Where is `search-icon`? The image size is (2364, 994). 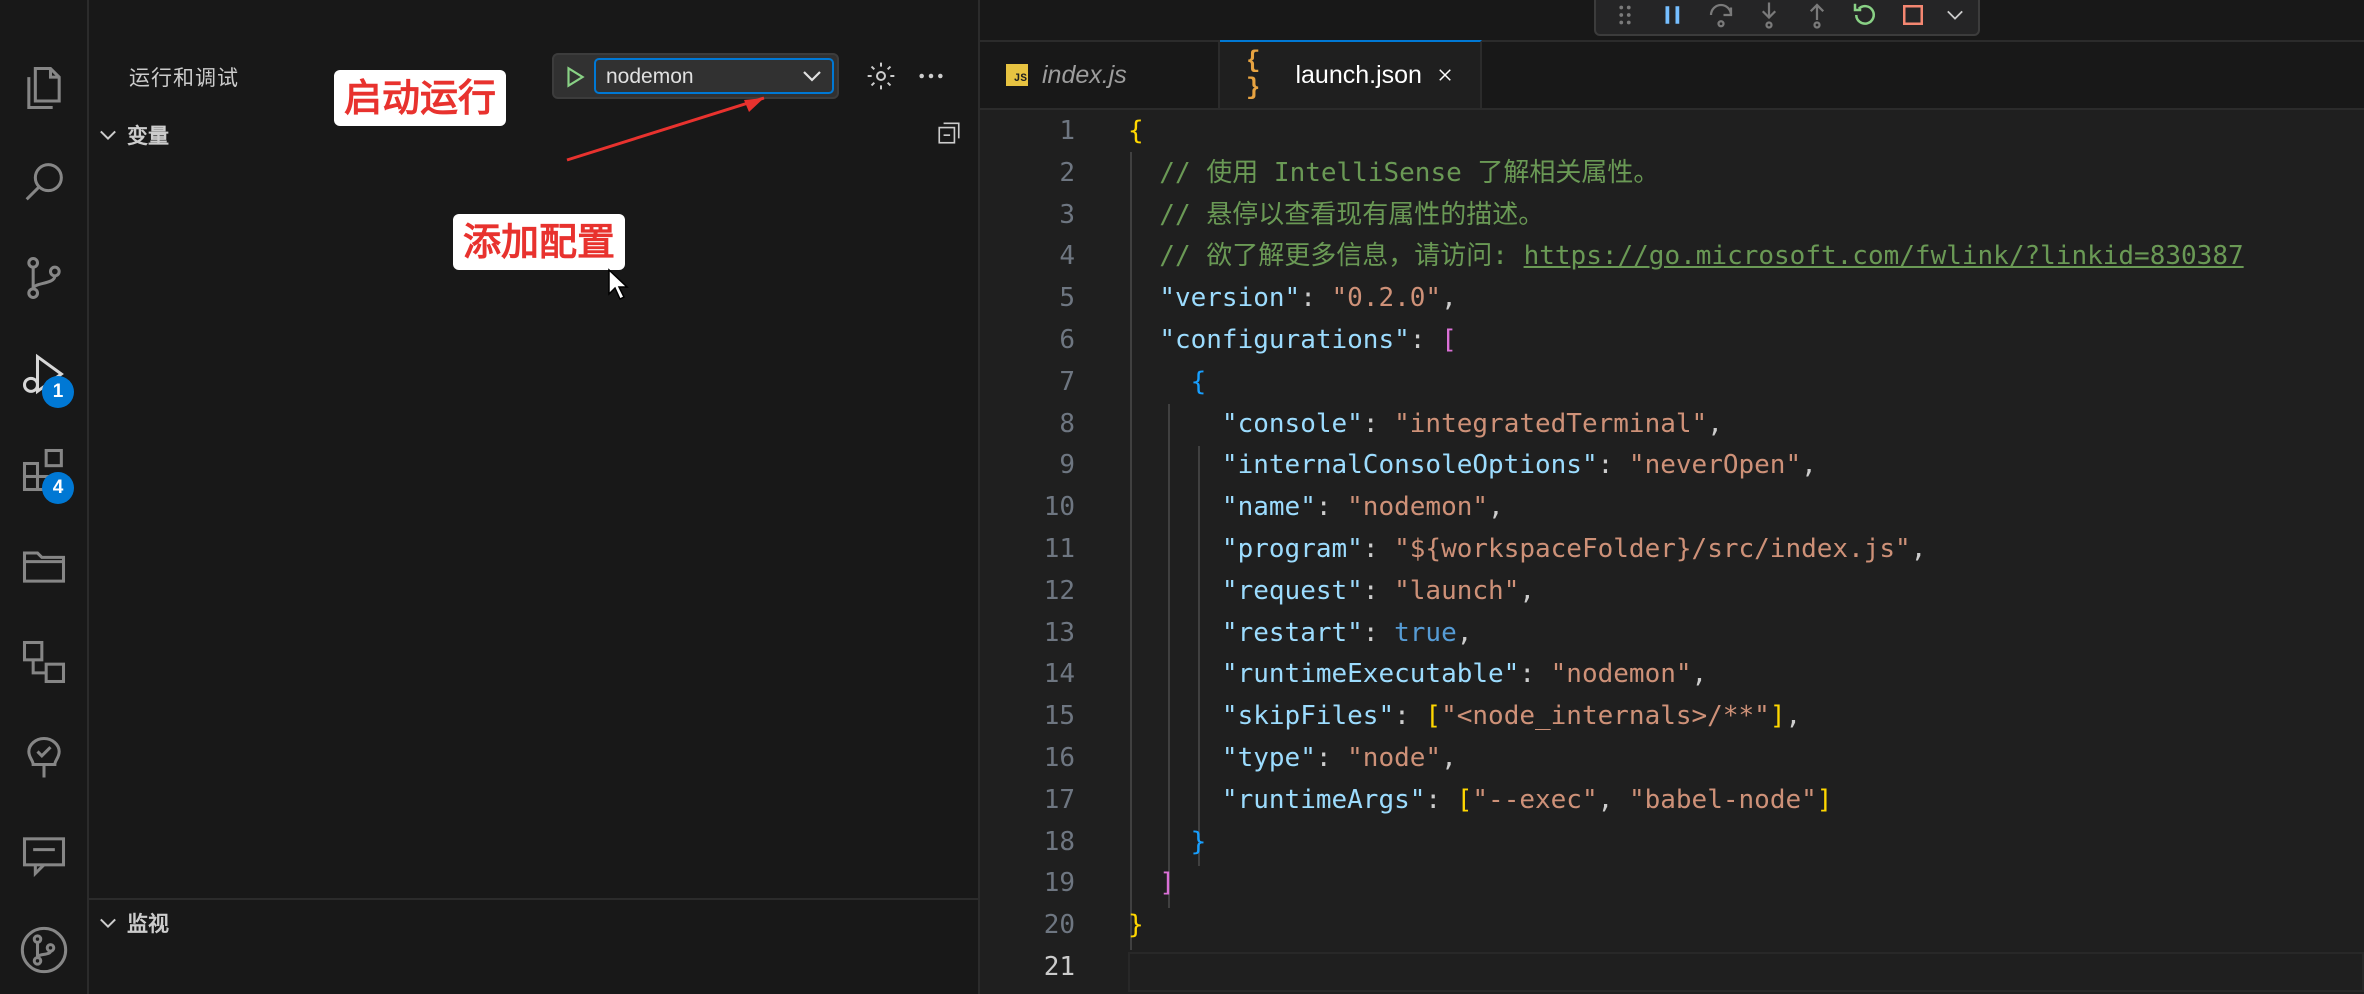
search-icon is located at coordinates (44, 182).